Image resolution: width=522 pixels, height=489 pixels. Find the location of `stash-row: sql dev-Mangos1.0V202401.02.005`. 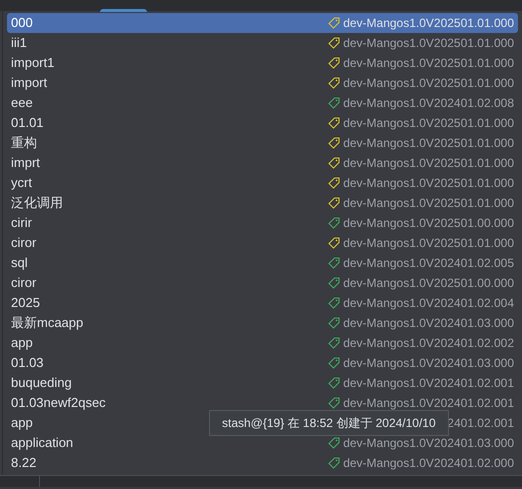

stash-row: sql dev-Mangos1.0V202401.02.005 is located at coordinates (262, 263).